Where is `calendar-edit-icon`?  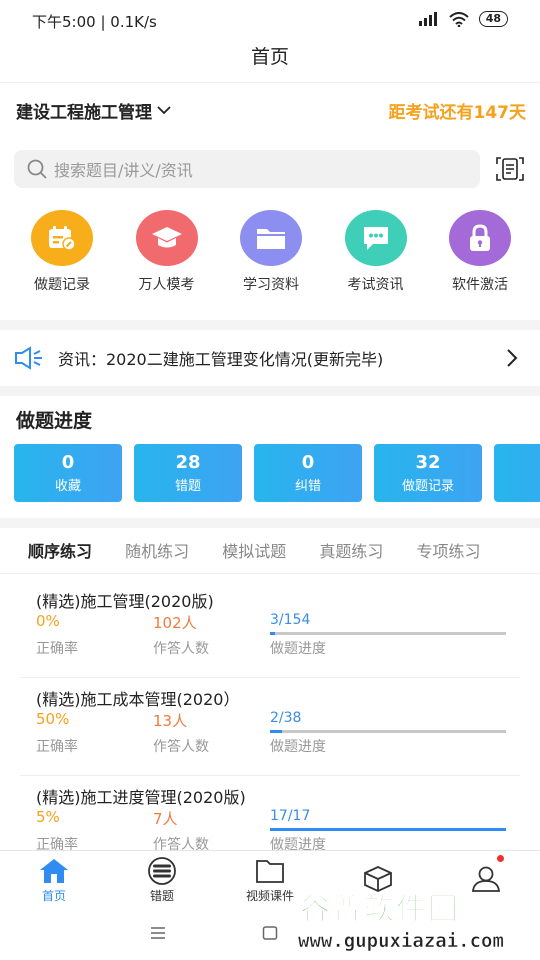 calendar-edit-icon is located at coordinates (62, 238).